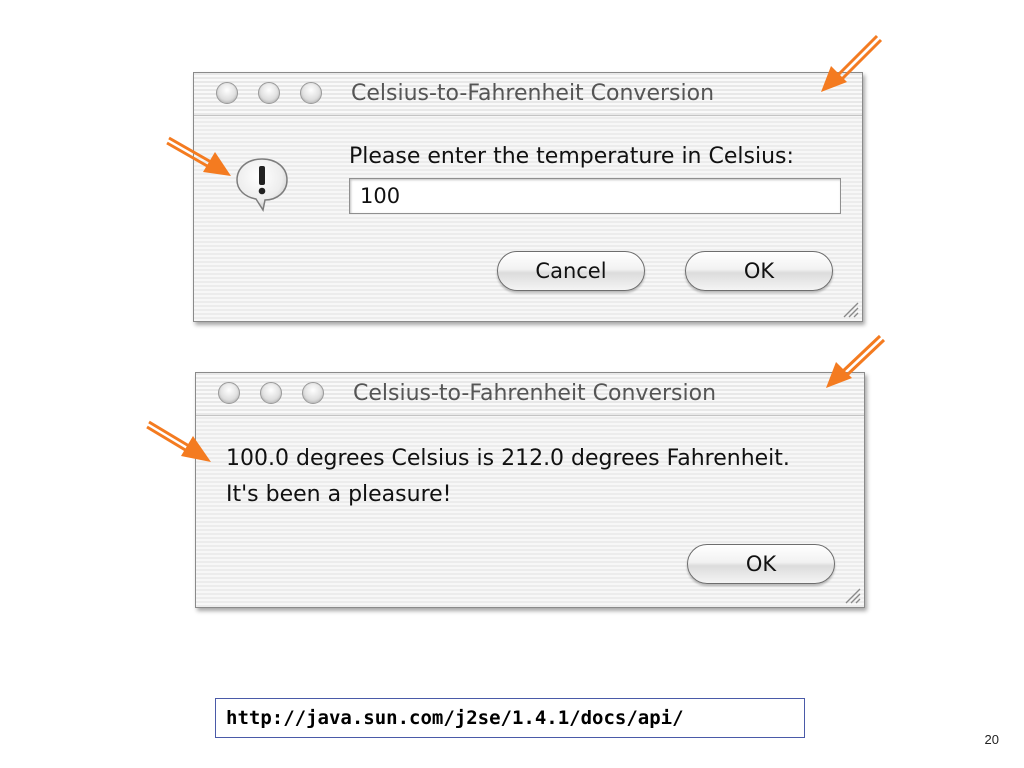 The width and height of the screenshot is (1024, 768). I want to click on message-dialog-title: Celsius-to-Fahrenheit Conversion, so click(535, 393).